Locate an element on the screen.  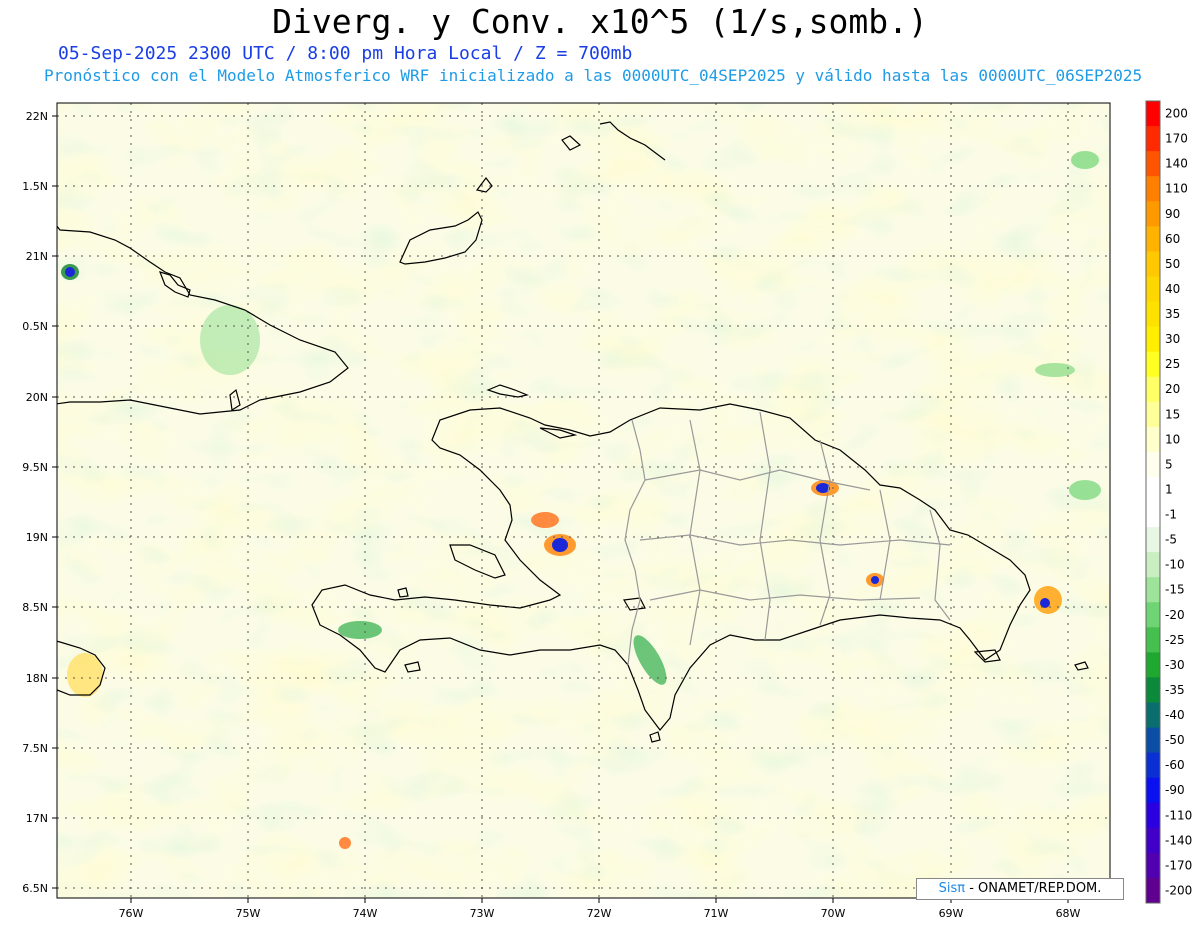
colorbar-label: 5 is located at coordinates (1169, 464).